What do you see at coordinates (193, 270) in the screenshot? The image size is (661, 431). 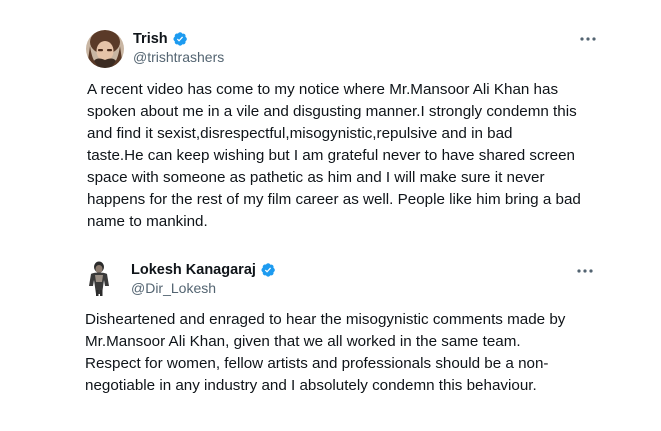 I see `display-name: Lokesh Kanagaraj` at bounding box center [193, 270].